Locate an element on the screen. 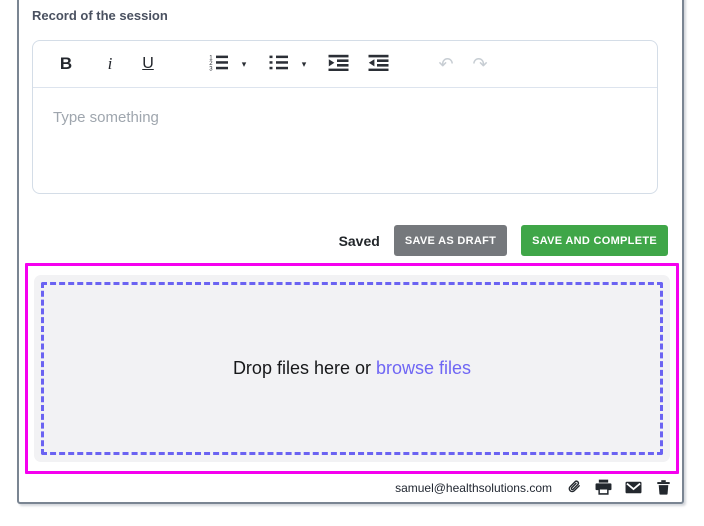 This screenshot has width=704, height=526. dropzone-text: Drop files here or browse files is located at coordinates (352, 368).